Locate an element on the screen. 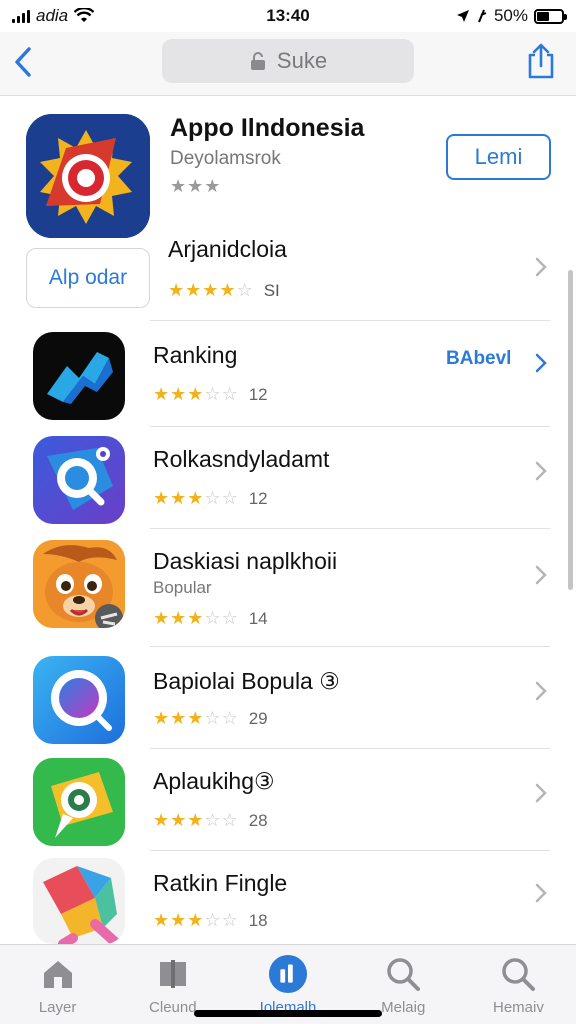  share-button is located at coordinates (541, 61).